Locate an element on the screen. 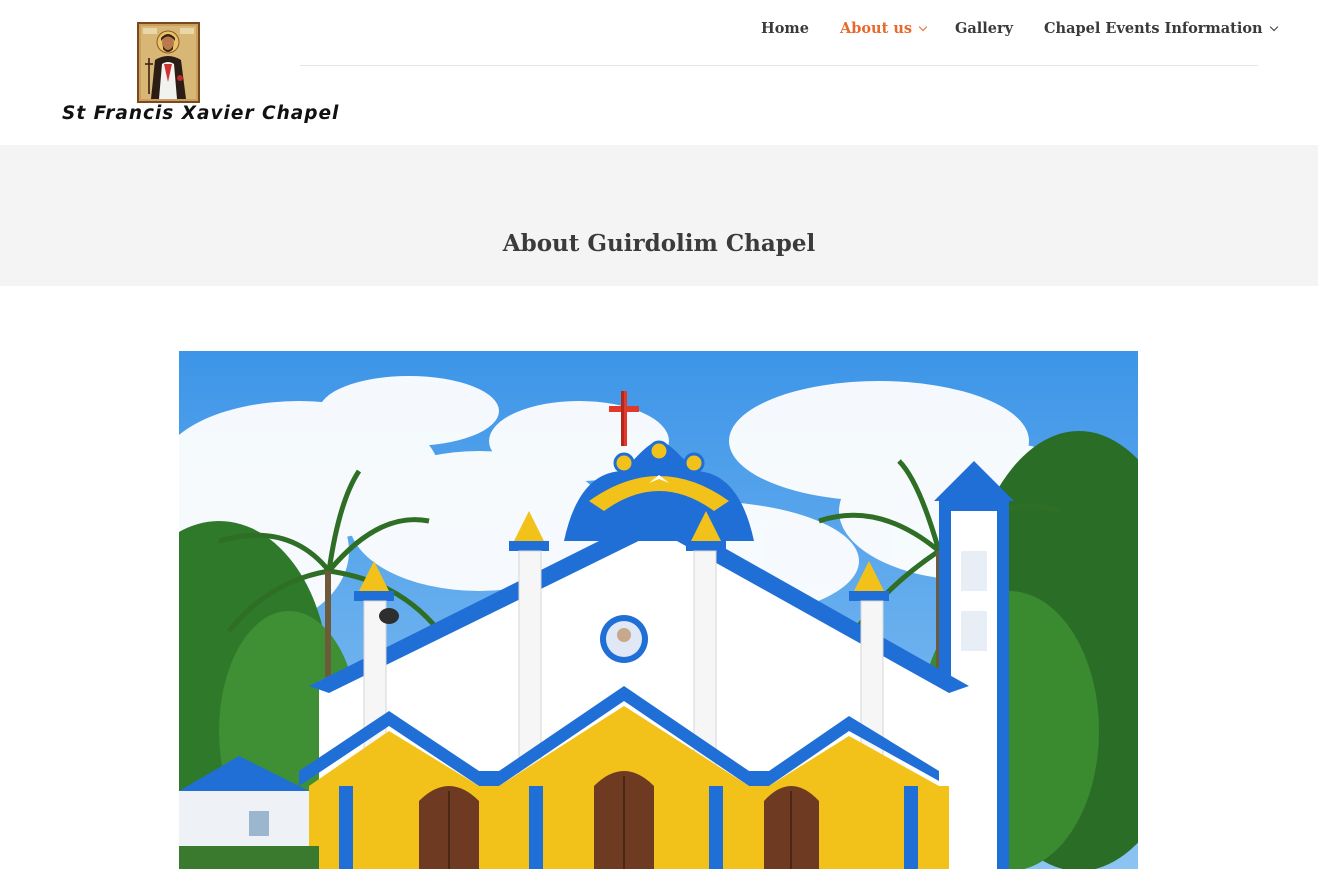 The width and height of the screenshot is (1318, 869). nav-home: Home is located at coordinates (785, 28).